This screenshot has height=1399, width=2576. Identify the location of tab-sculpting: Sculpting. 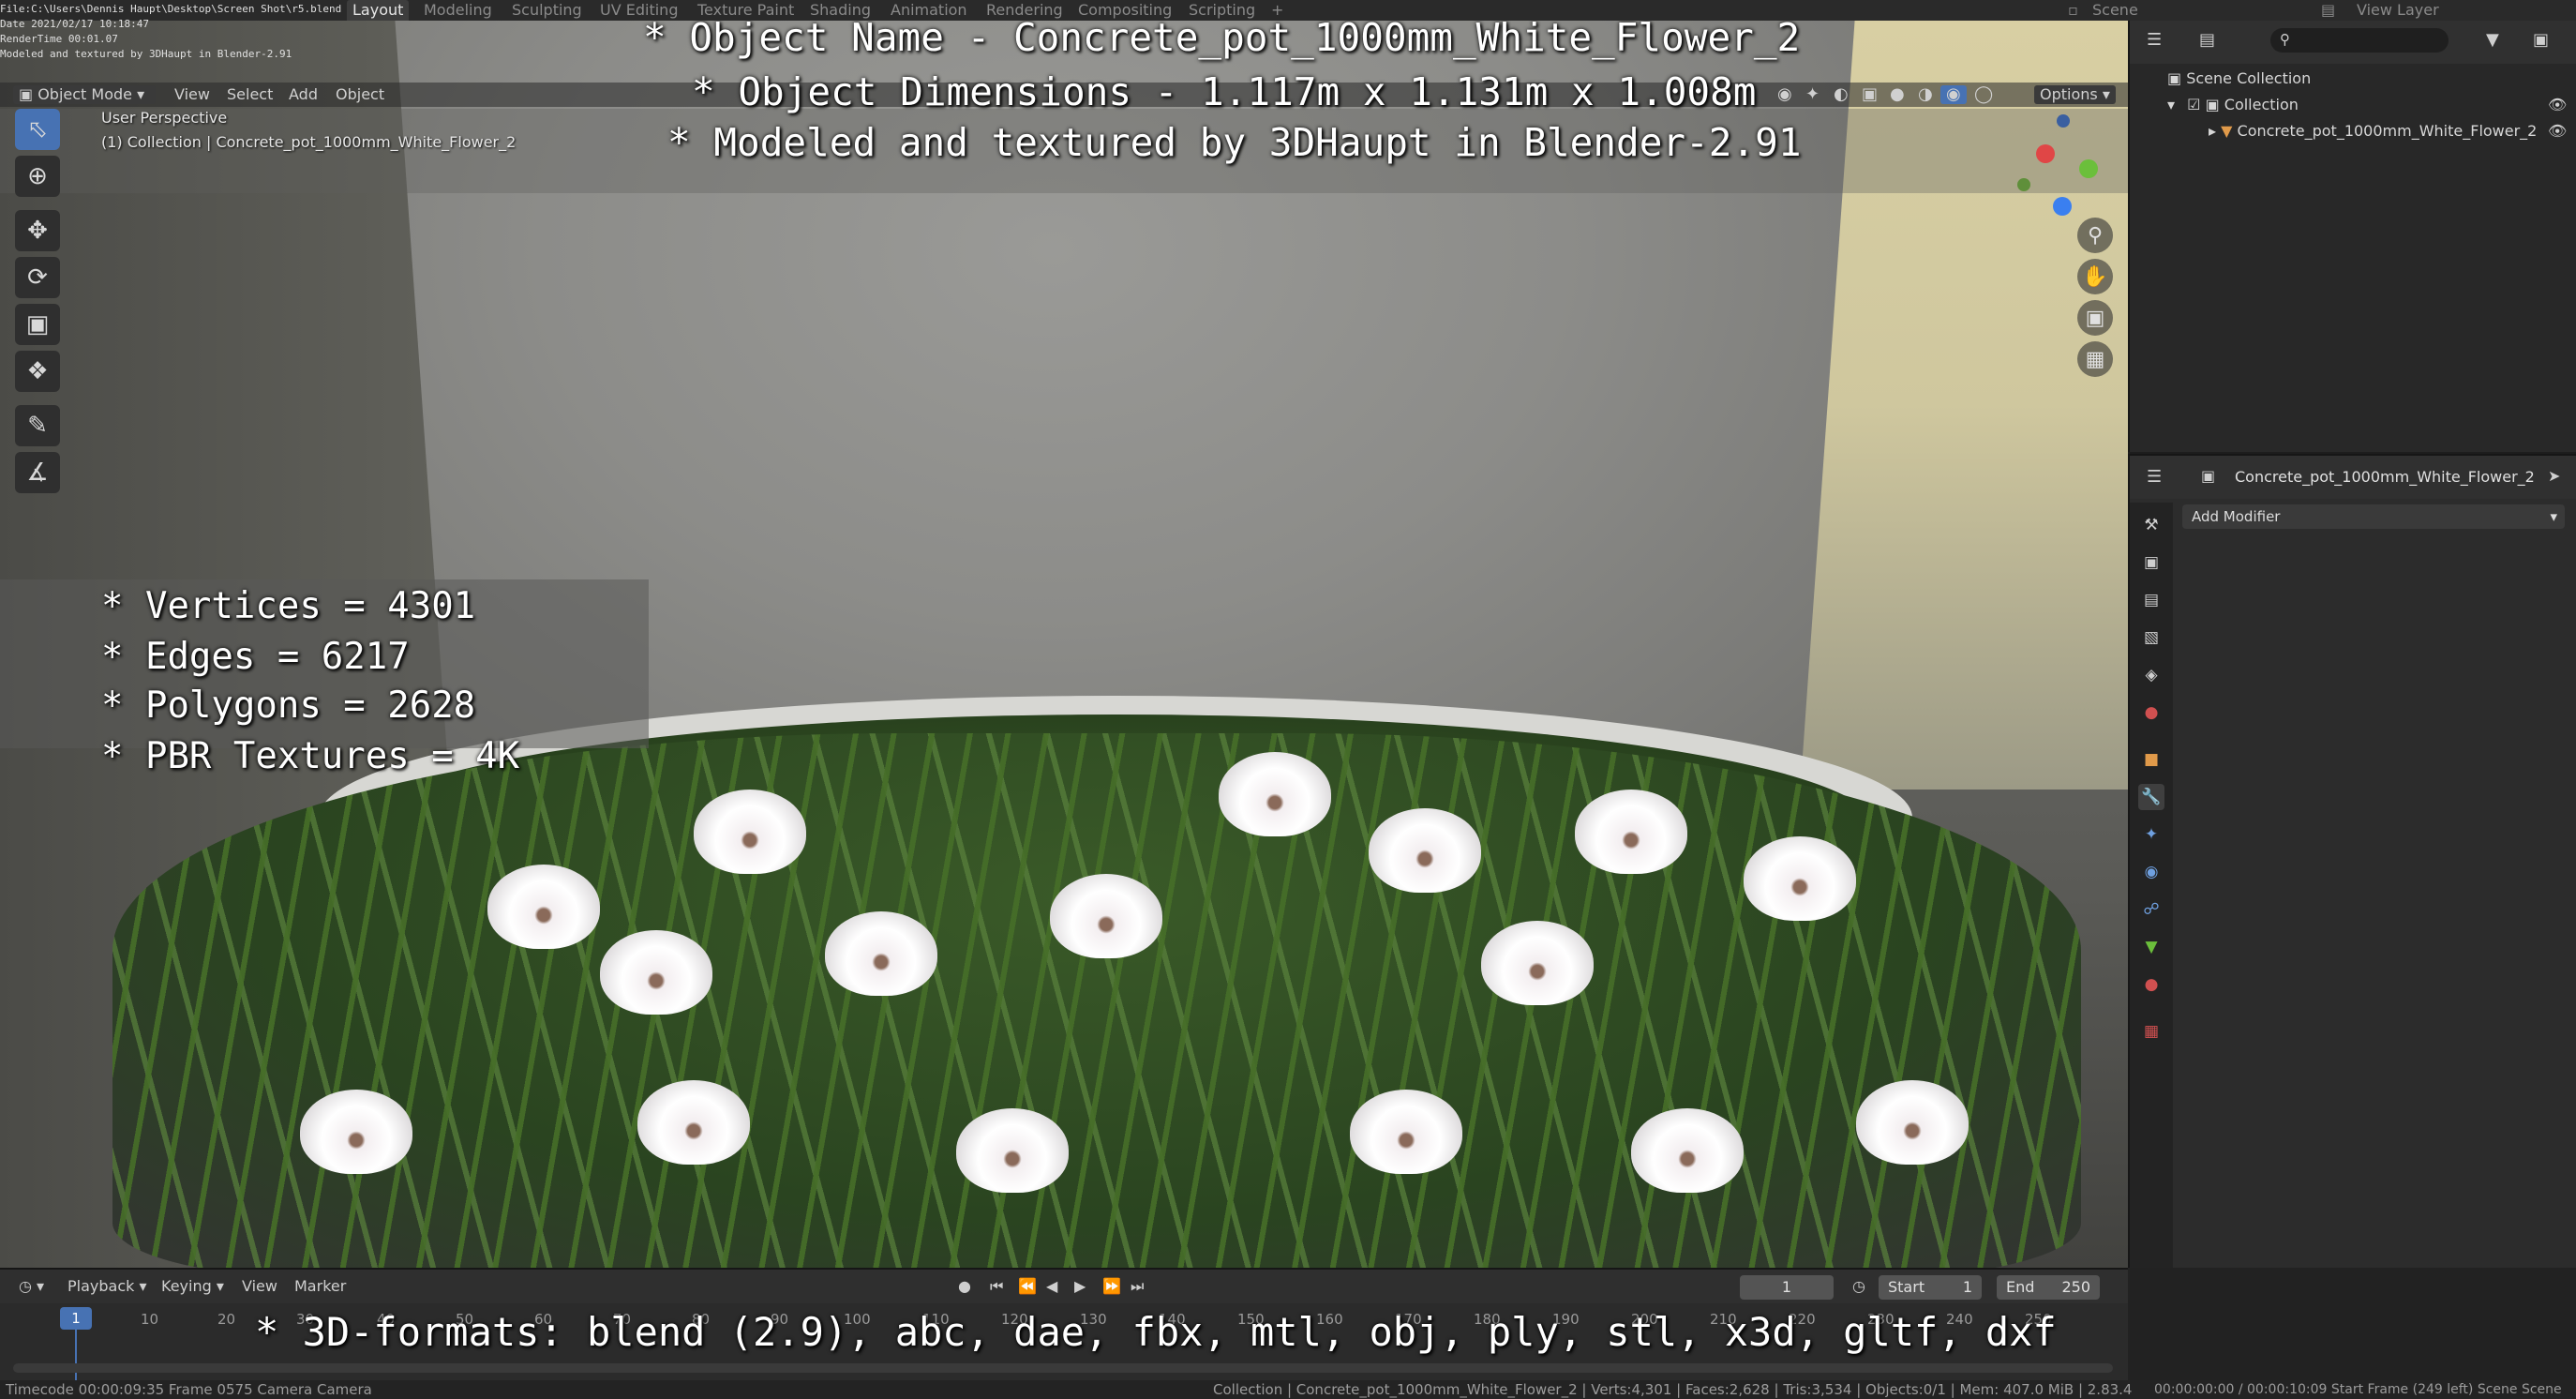
(547, 10).